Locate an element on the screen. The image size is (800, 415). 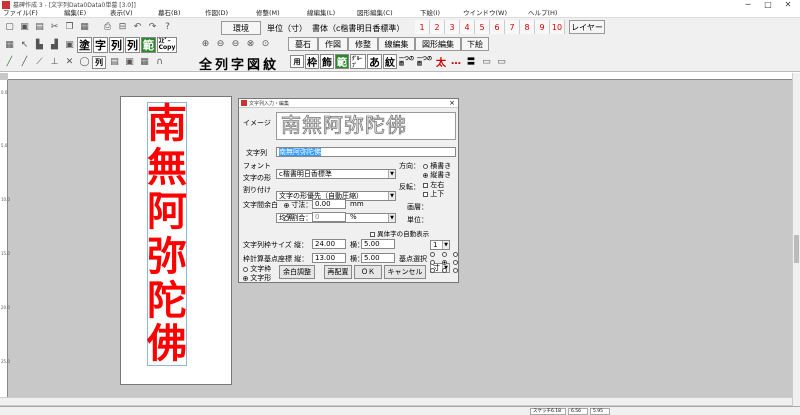
canvas-char-2: 無 is located at coordinates (167, 168).